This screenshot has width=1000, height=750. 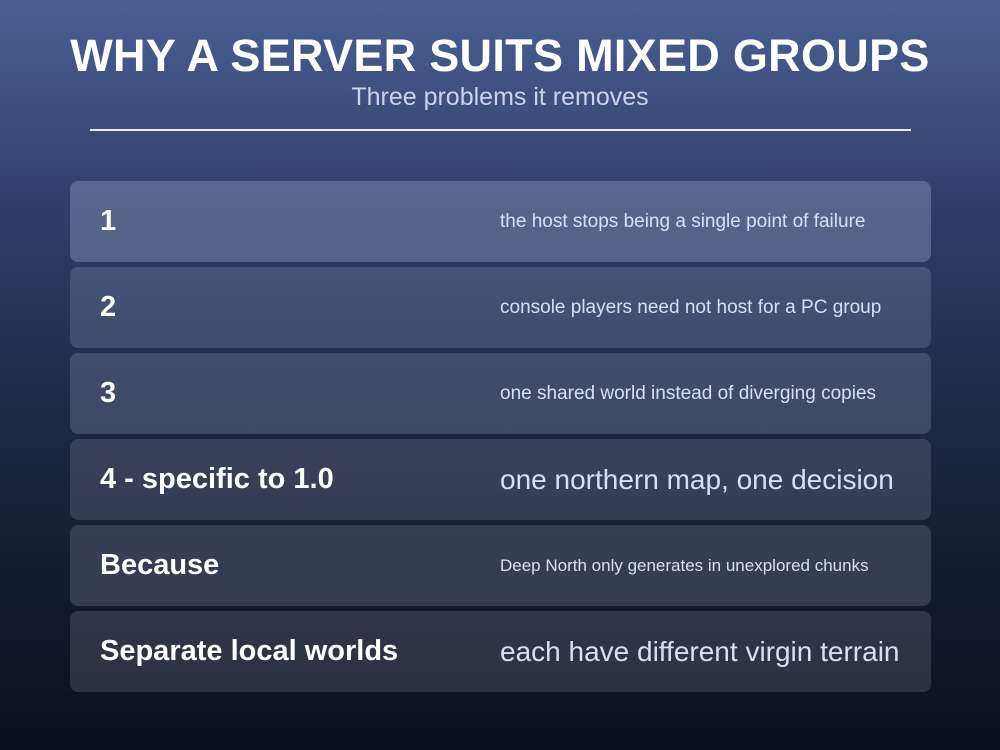 I want to click on row-description: each have different virgin terrain, so click(x=700, y=651).